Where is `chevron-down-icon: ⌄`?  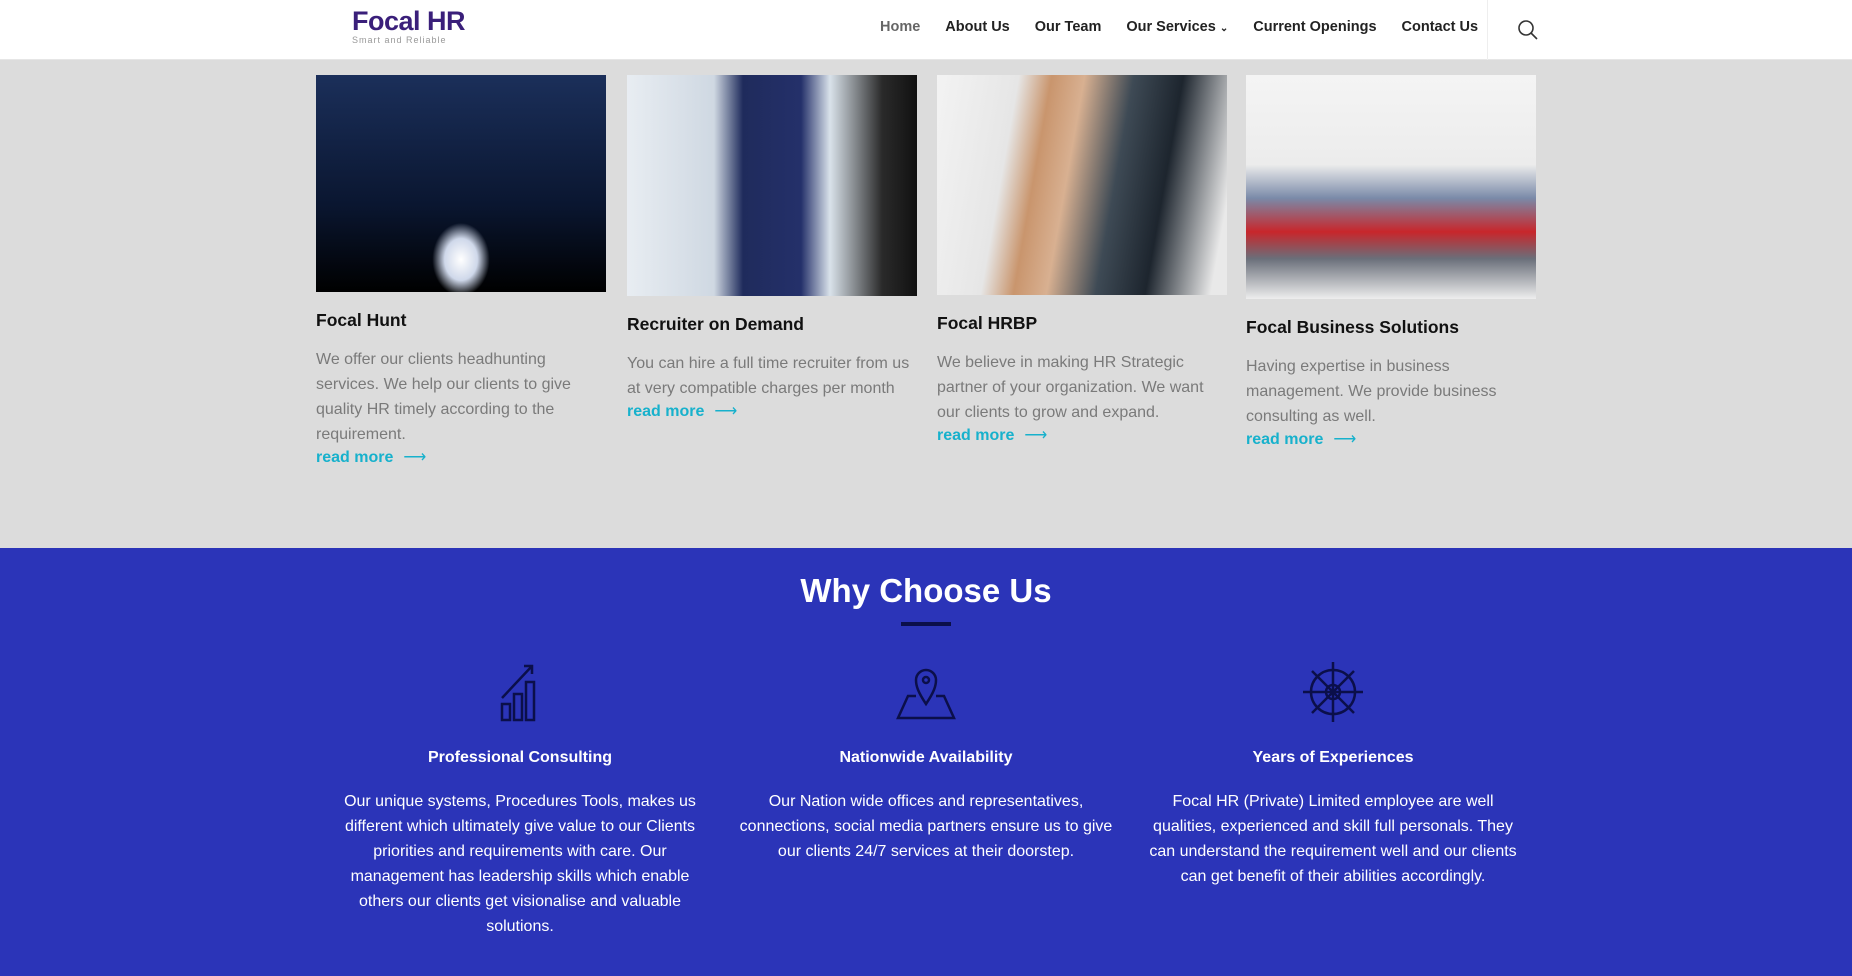 chevron-down-icon: ⌄ is located at coordinates (1224, 28).